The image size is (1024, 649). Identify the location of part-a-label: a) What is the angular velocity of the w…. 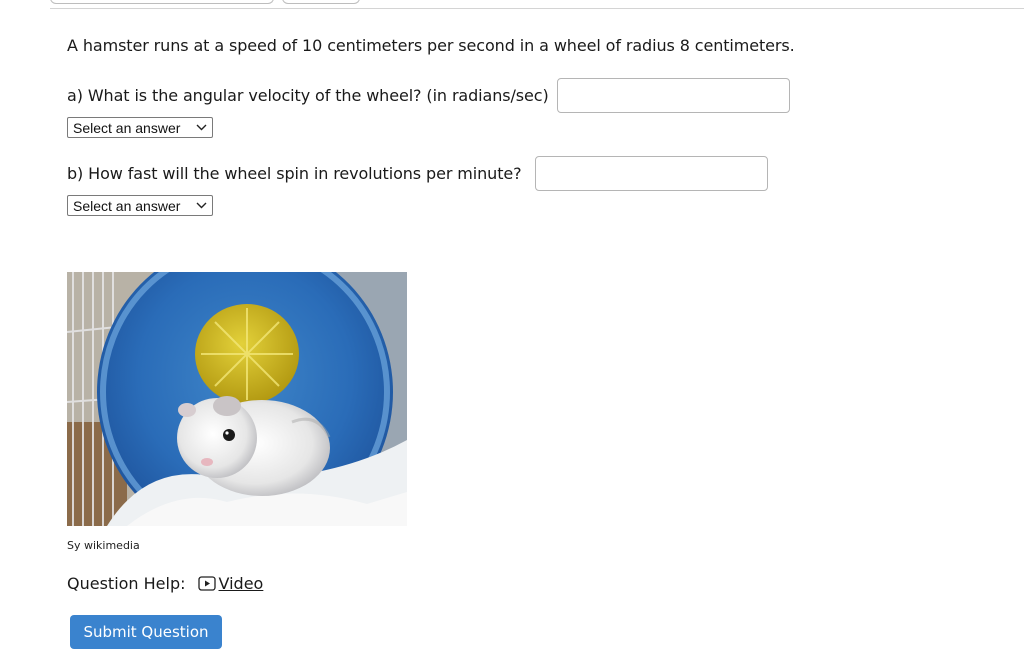
(308, 95).